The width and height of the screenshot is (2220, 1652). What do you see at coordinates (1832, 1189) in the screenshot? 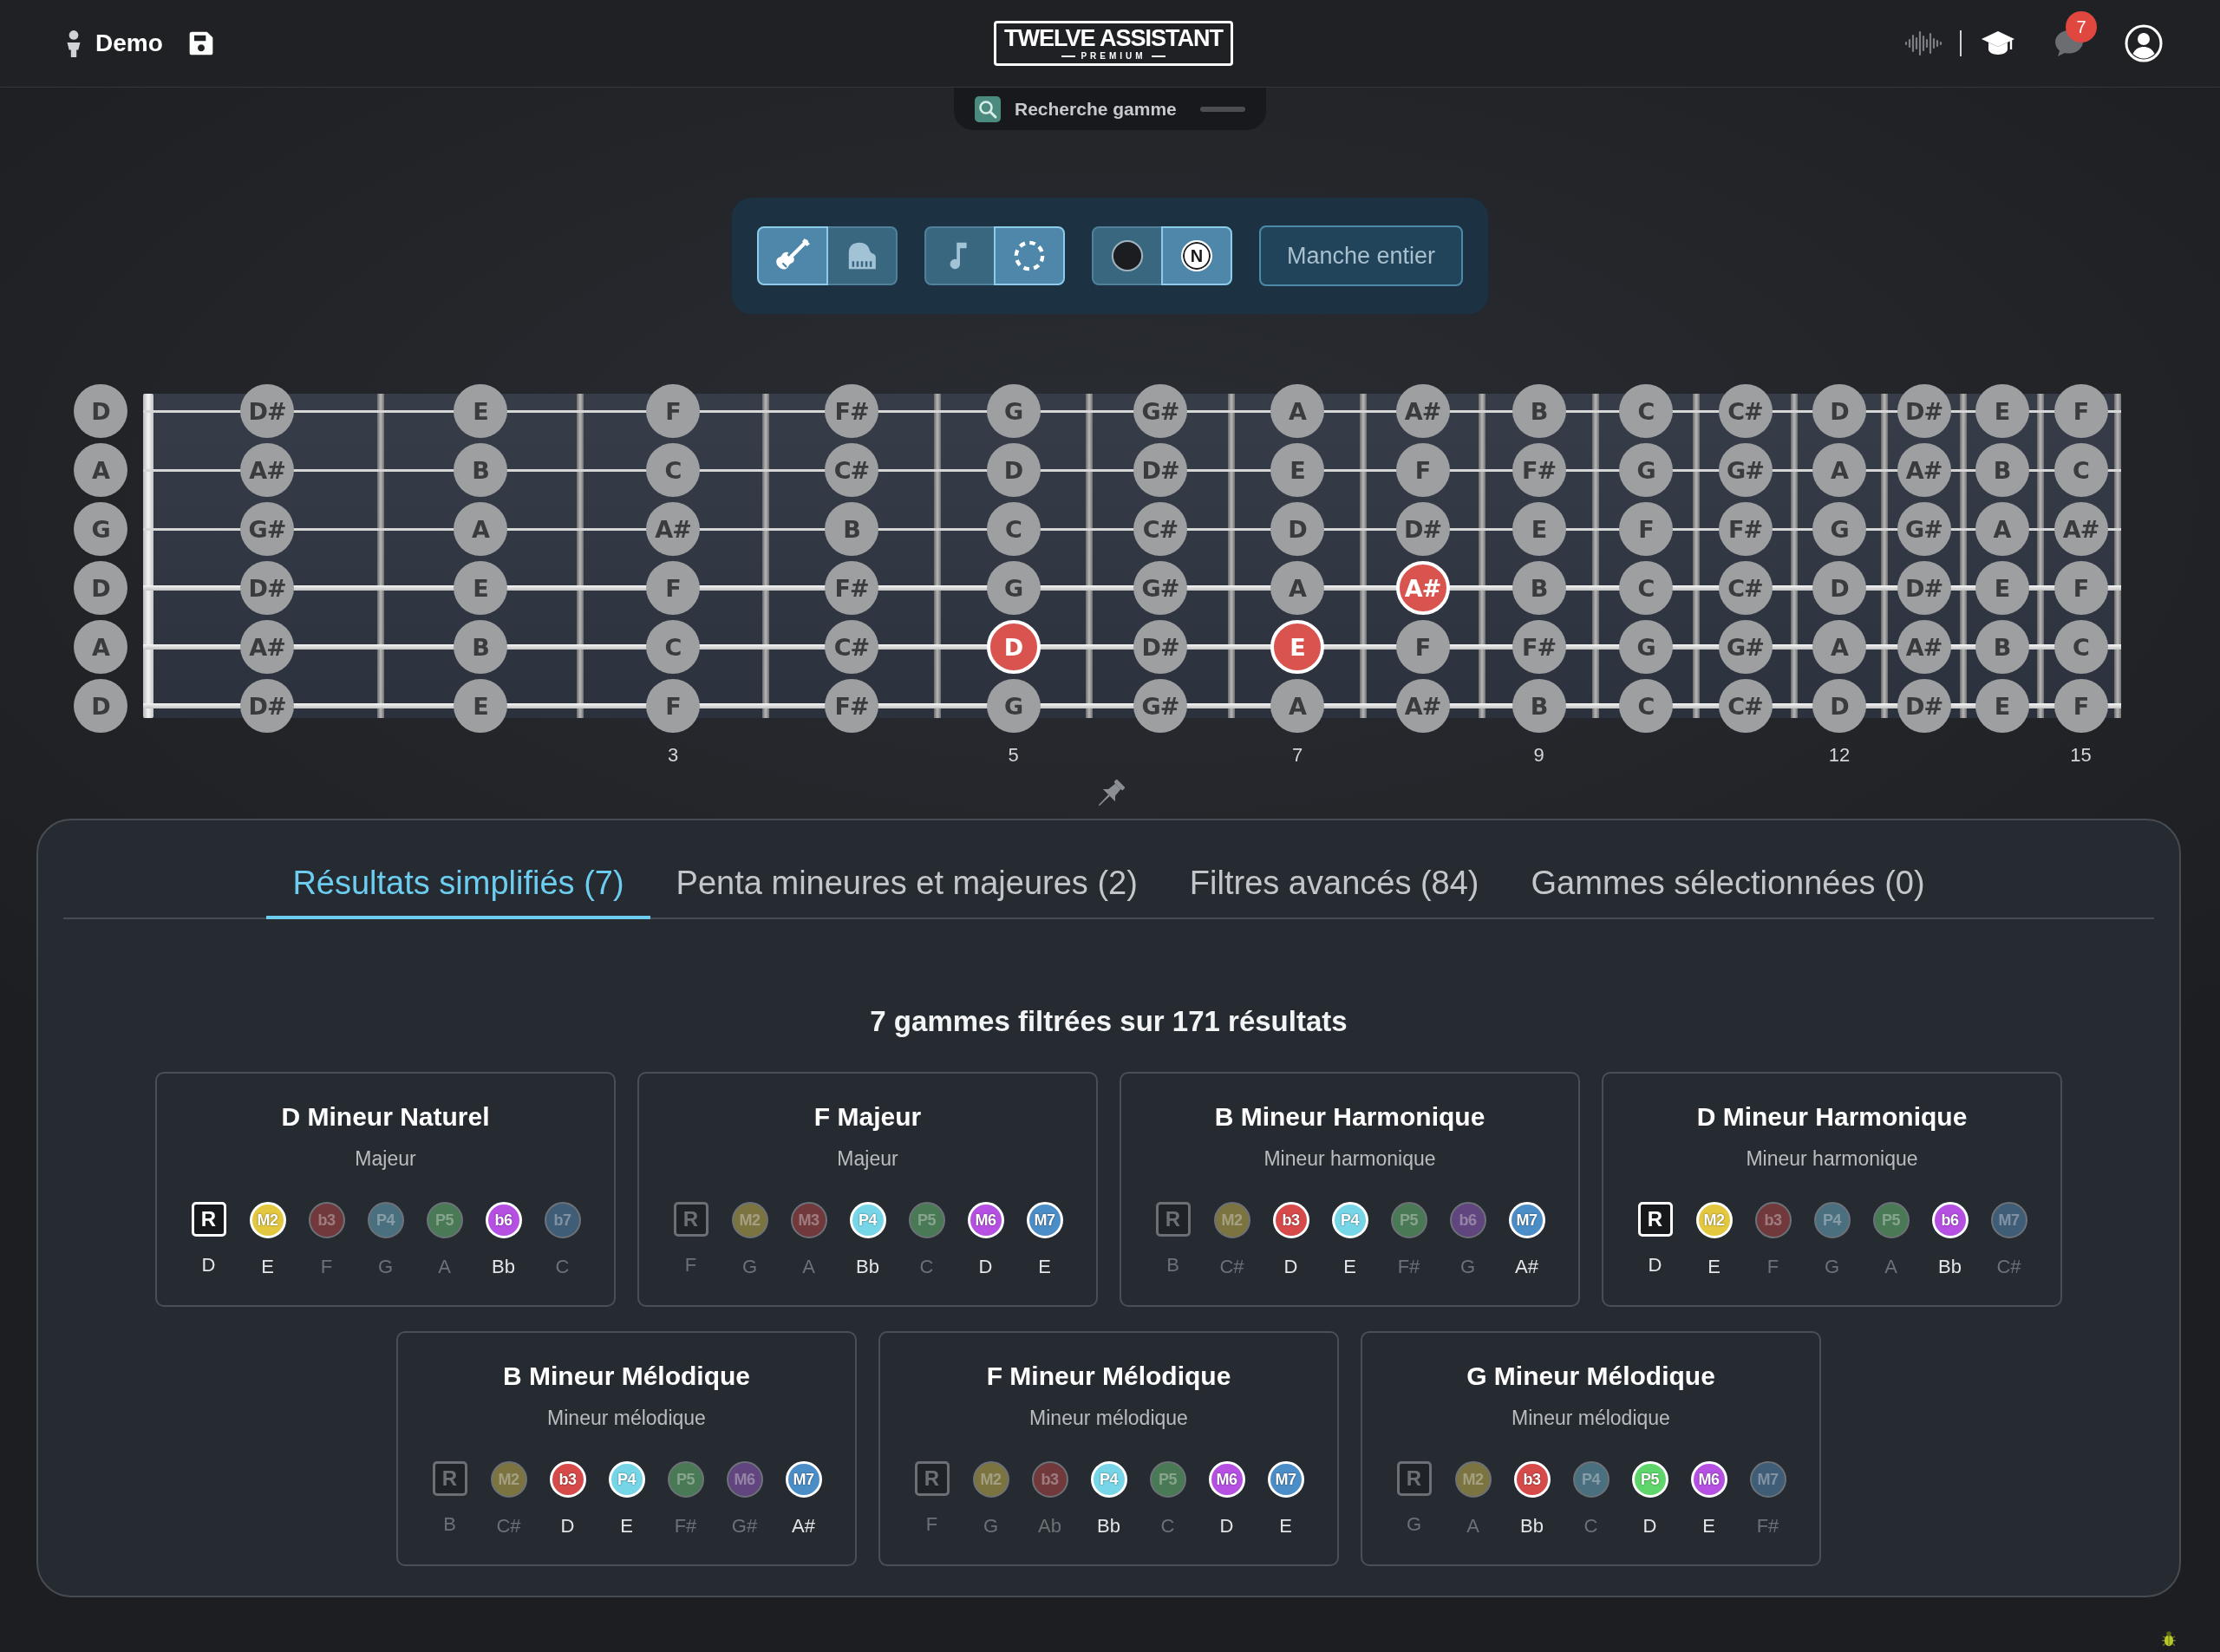
I see `scale-card: D Mineur Harmonique Mineur harmonique R D M2 E b3 F P4 G P5 A b6 Bb M7 C#` at bounding box center [1832, 1189].